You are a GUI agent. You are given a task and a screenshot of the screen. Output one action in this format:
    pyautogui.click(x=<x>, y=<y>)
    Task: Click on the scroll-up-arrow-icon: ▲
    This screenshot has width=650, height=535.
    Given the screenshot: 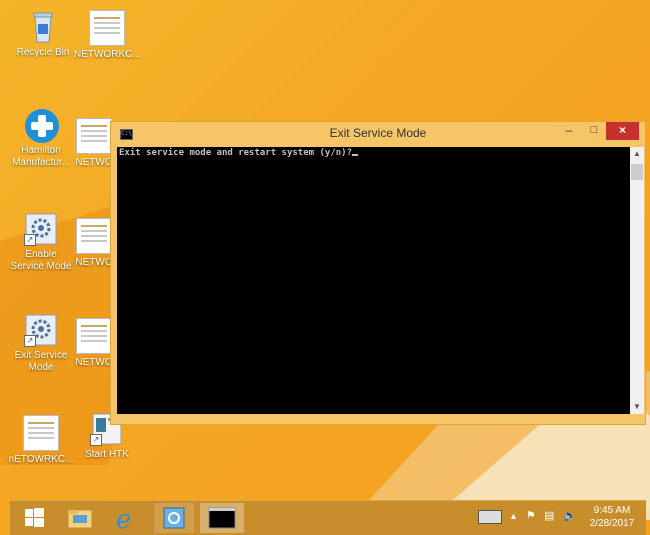 What is the action you would take?
    pyautogui.click(x=637, y=154)
    